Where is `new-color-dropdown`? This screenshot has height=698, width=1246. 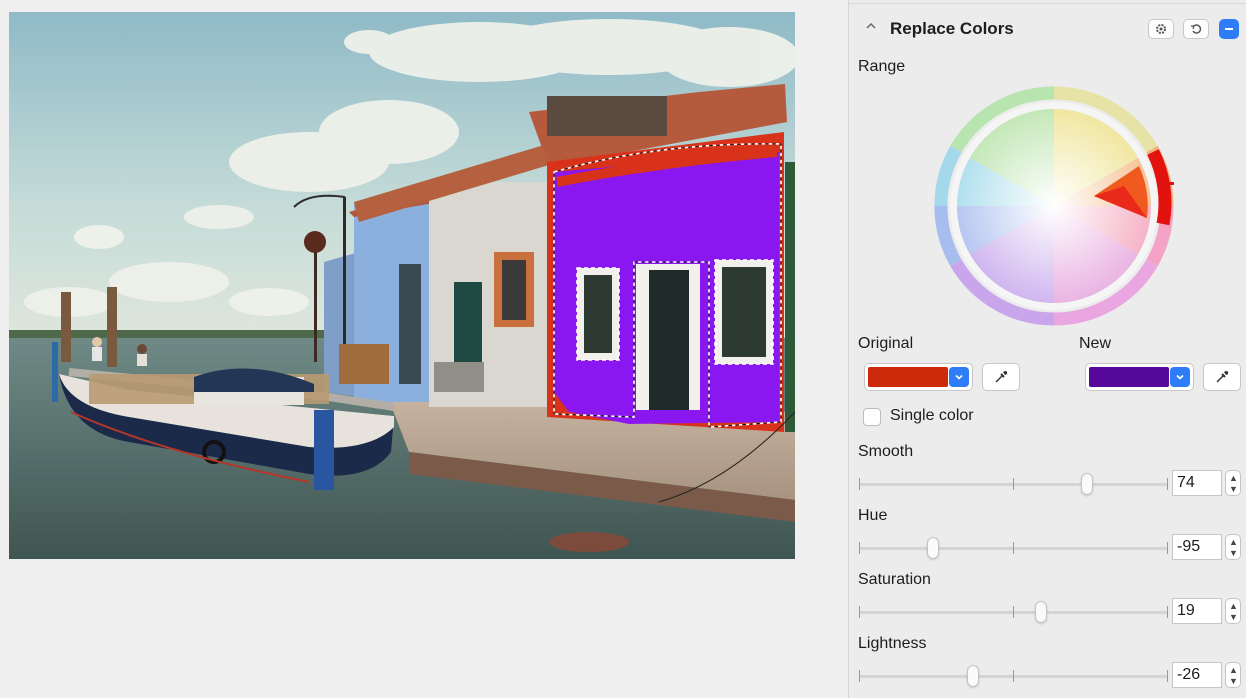 new-color-dropdown is located at coordinates (1139, 377).